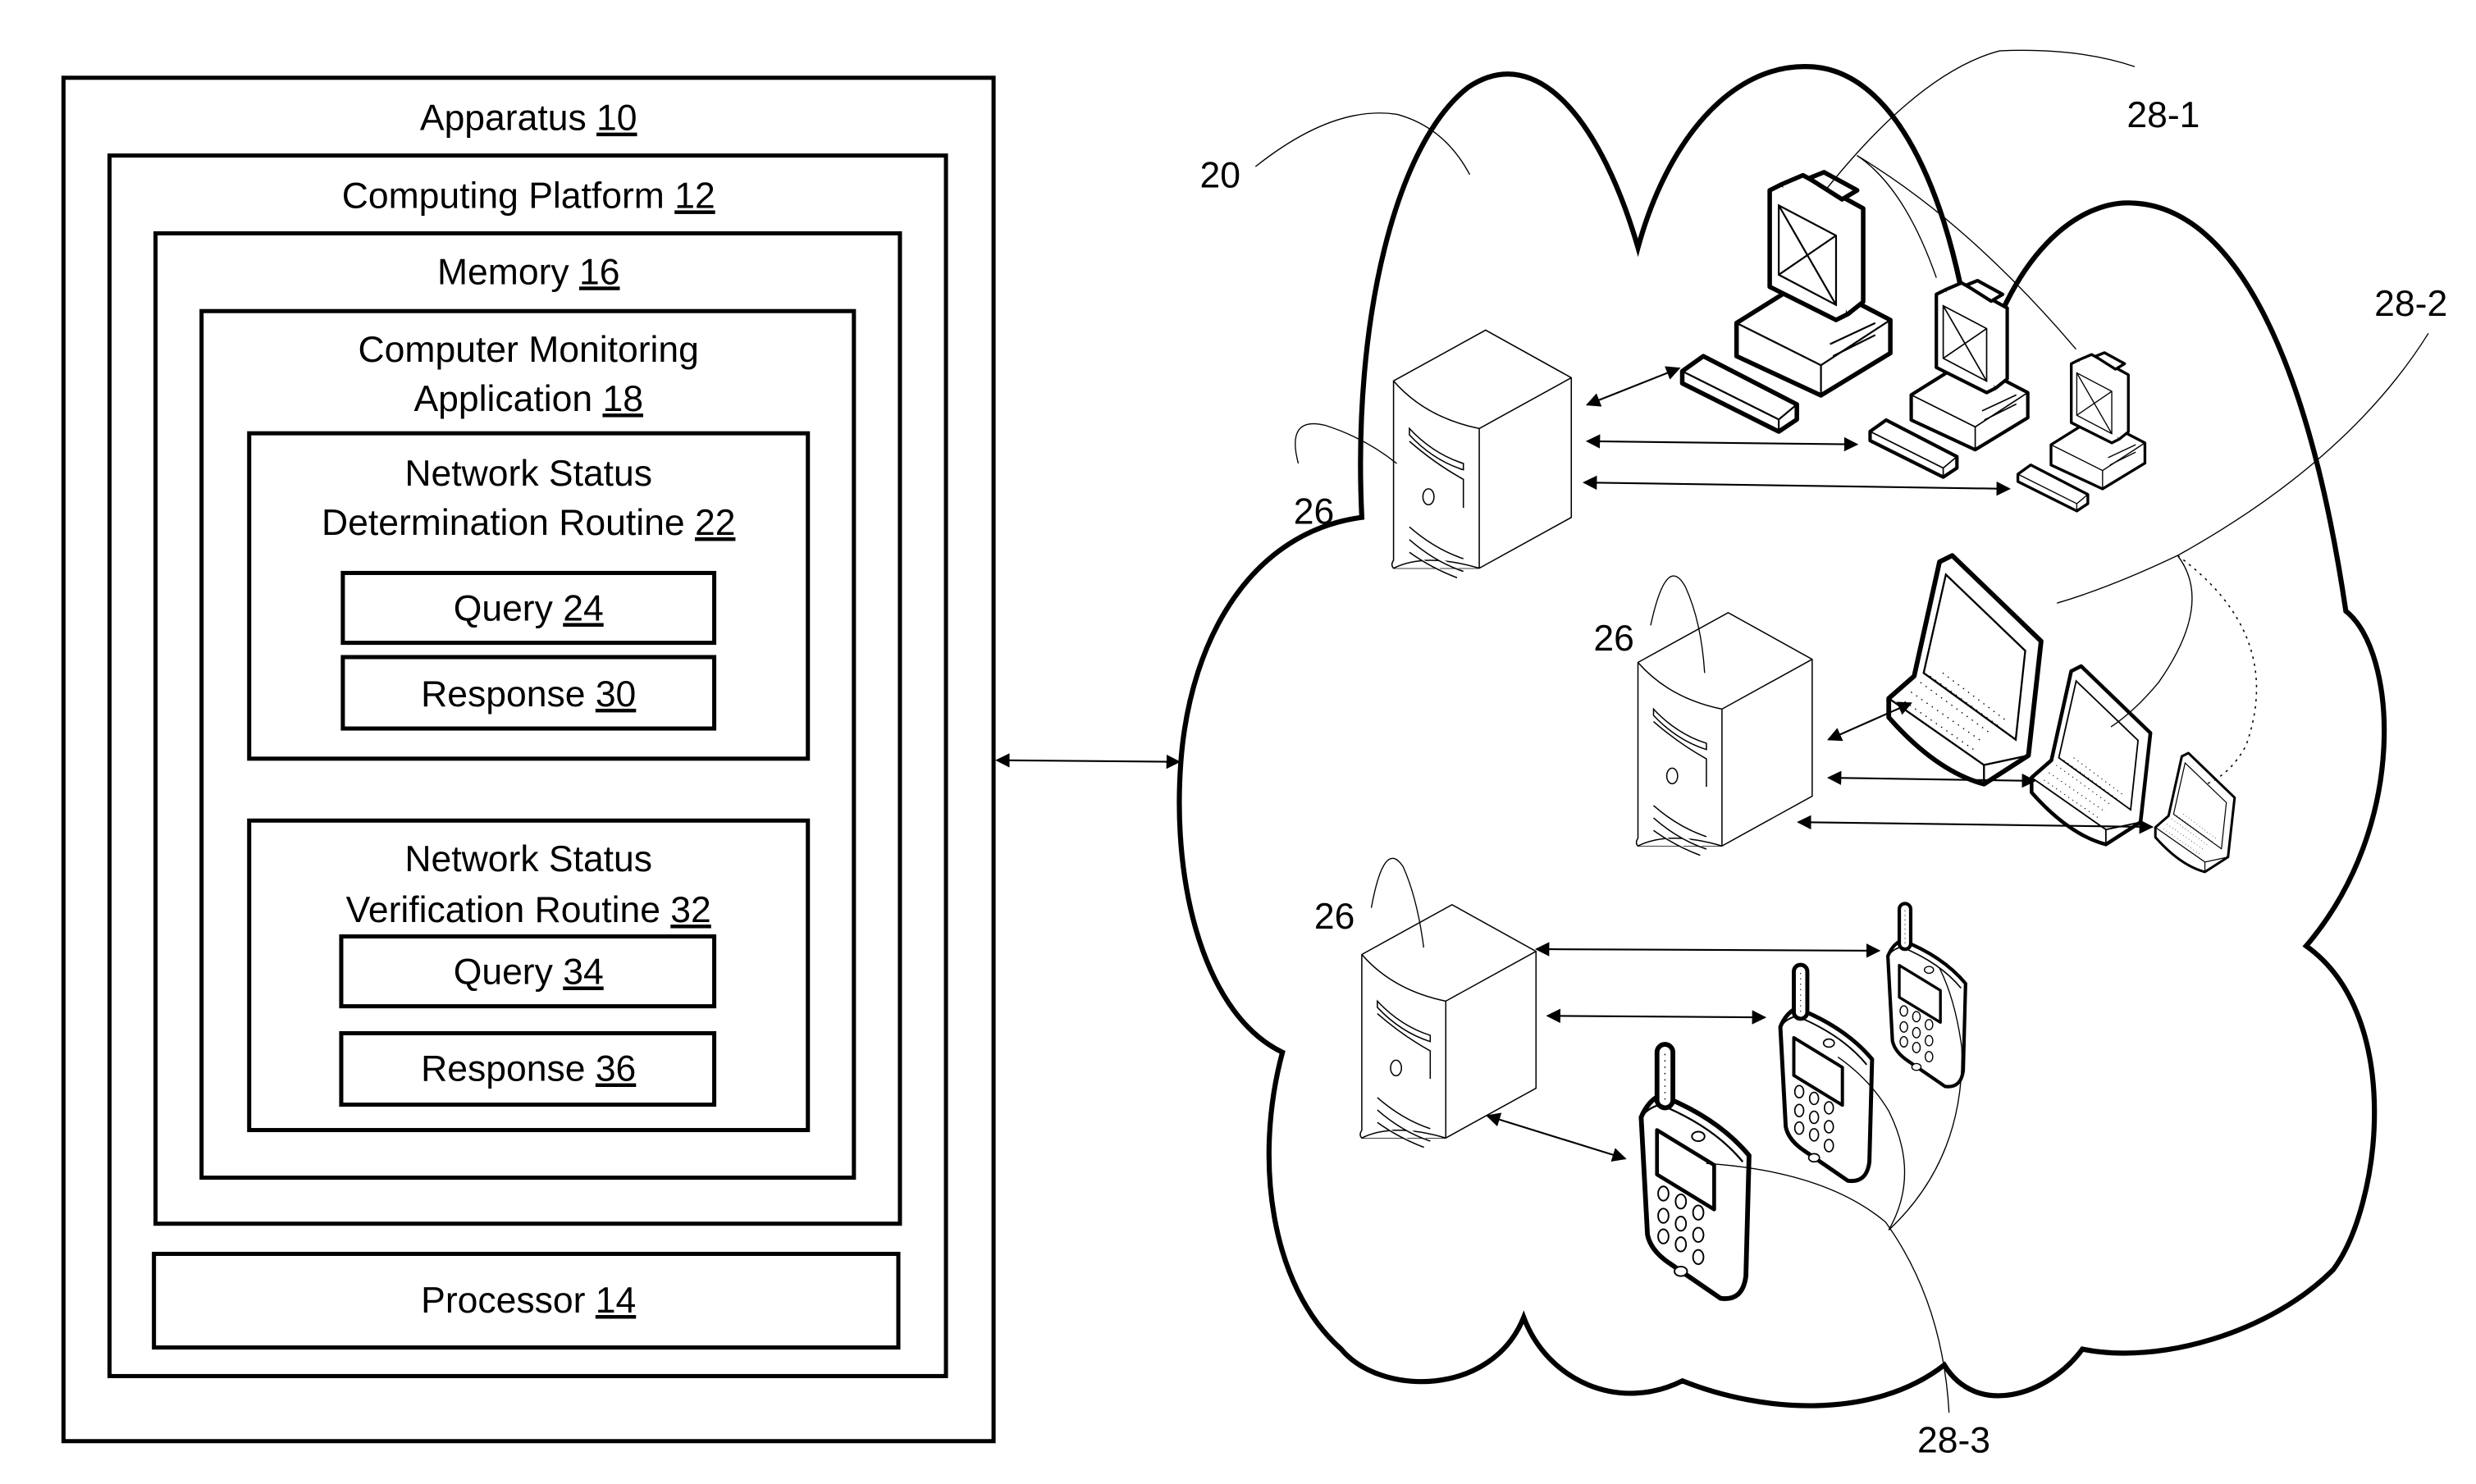 The image size is (2476, 1484). Describe the element at coordinates (529, 972) in the screenshot. I see `query-34-label: Query 34` at that location.